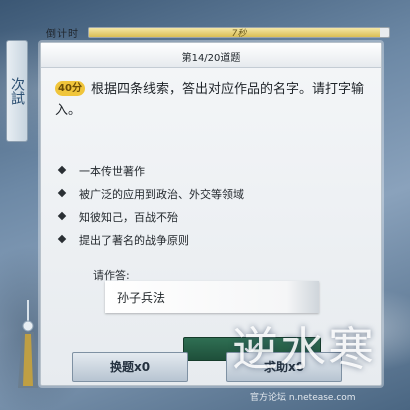  Describe the element at coordinates (17, 91) in the screenshot. I see `event-banner: 次試` at that location.